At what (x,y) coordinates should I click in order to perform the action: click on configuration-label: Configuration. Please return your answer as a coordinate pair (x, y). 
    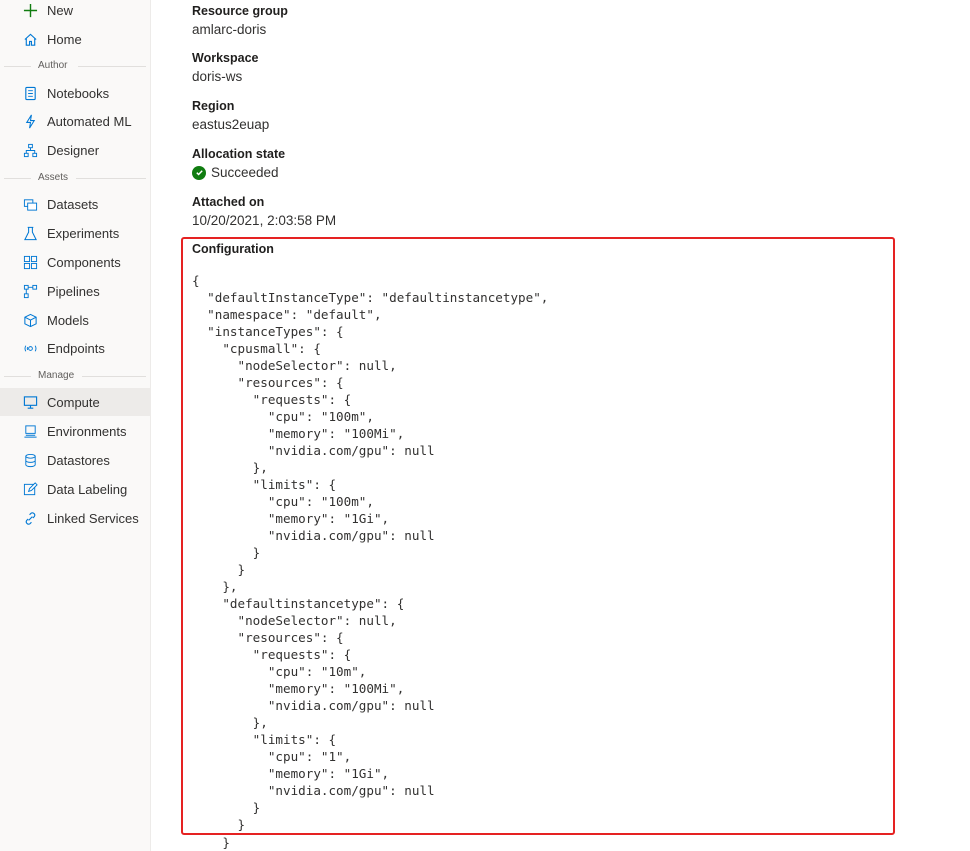
    Looking at the image, I should click on (233, 249).